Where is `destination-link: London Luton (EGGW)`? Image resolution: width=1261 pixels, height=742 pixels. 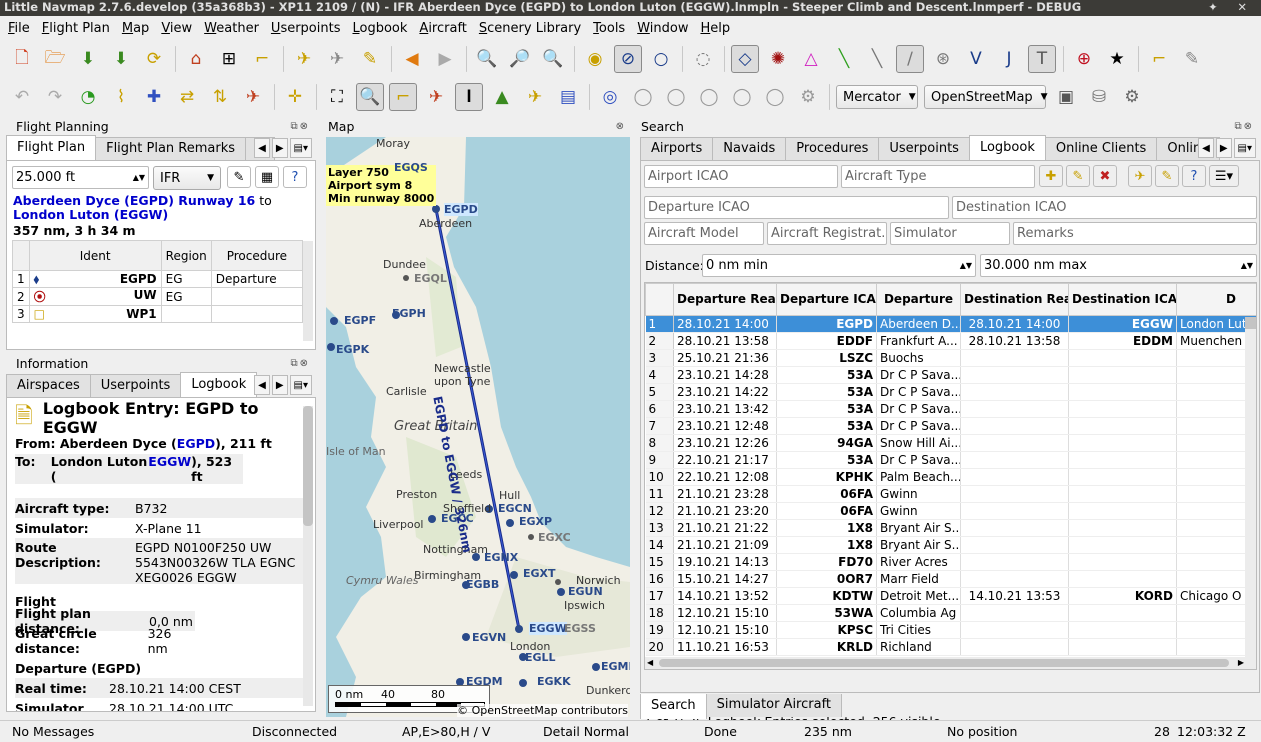
destination-link: London Luton (EGGW) is located at coordinates (90, 214).